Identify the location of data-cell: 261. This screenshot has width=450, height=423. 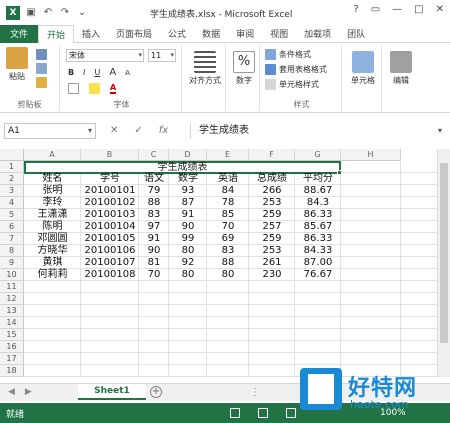
(272, 263).